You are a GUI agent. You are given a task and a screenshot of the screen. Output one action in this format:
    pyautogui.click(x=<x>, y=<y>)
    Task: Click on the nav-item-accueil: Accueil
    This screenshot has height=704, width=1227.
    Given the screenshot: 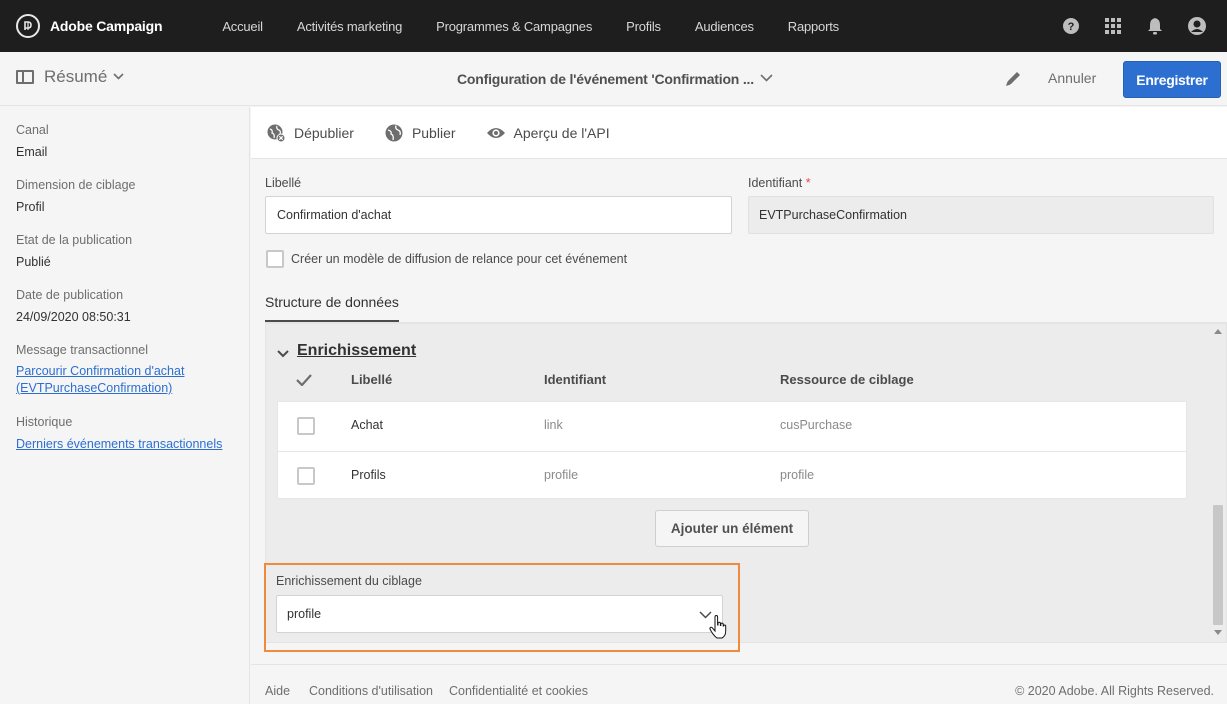 What is the action you would take?
    pyautogui.click(x=242, y=26)
    